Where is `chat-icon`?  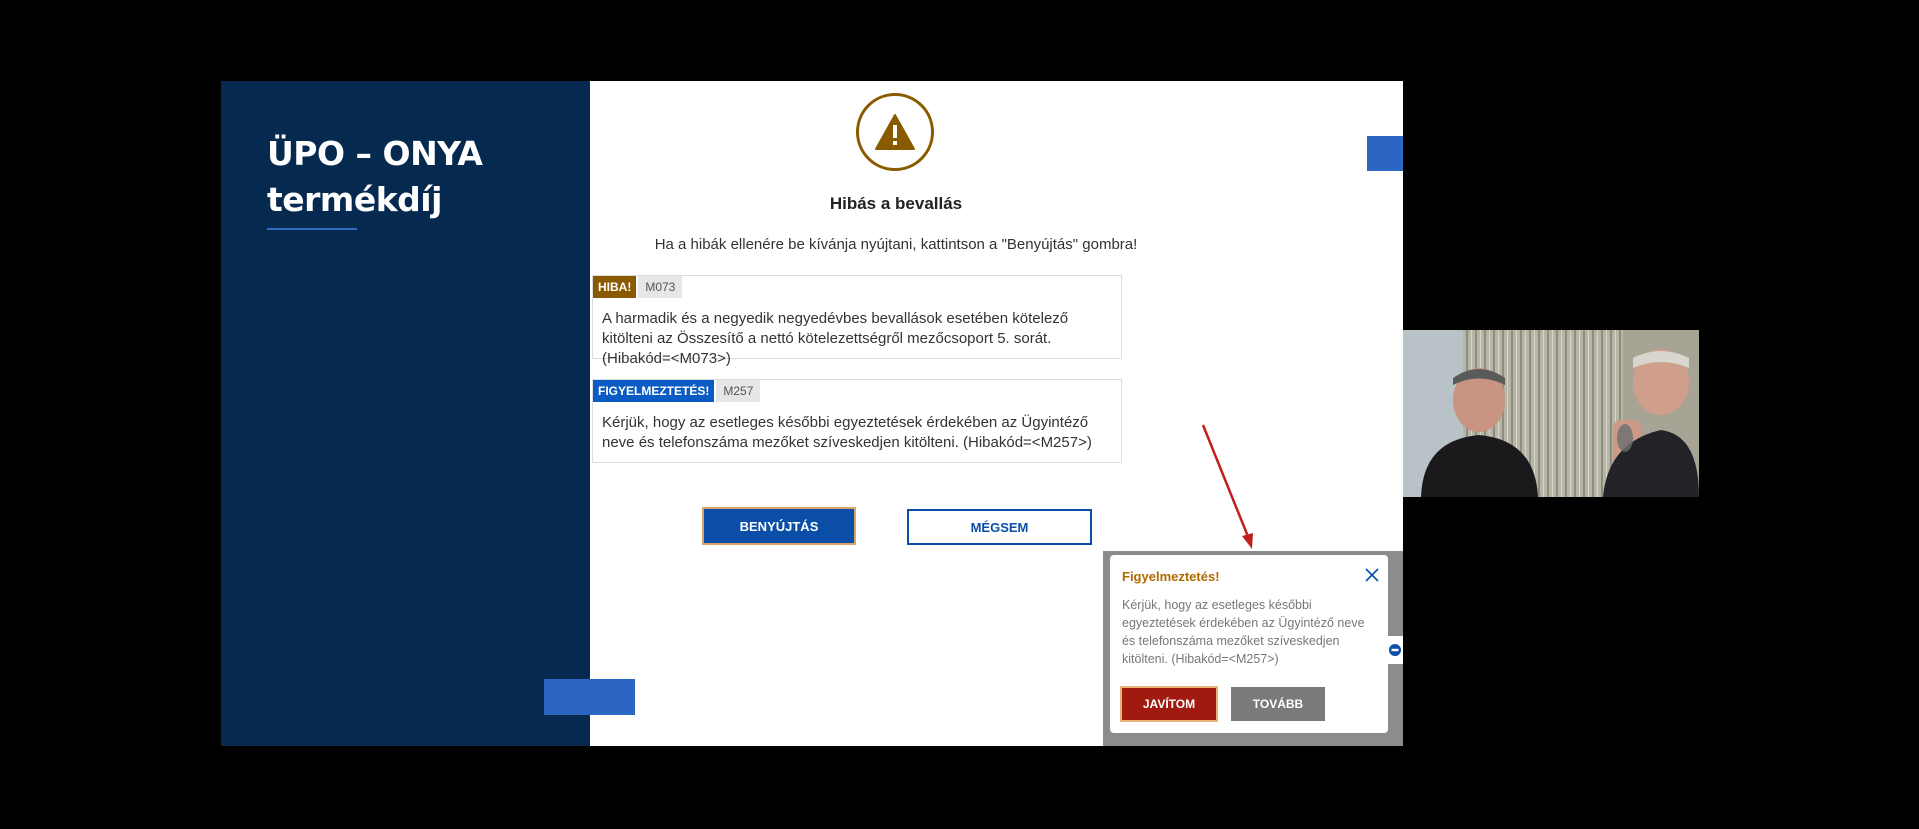
chat-icon is located at coordinates (1394, 650).